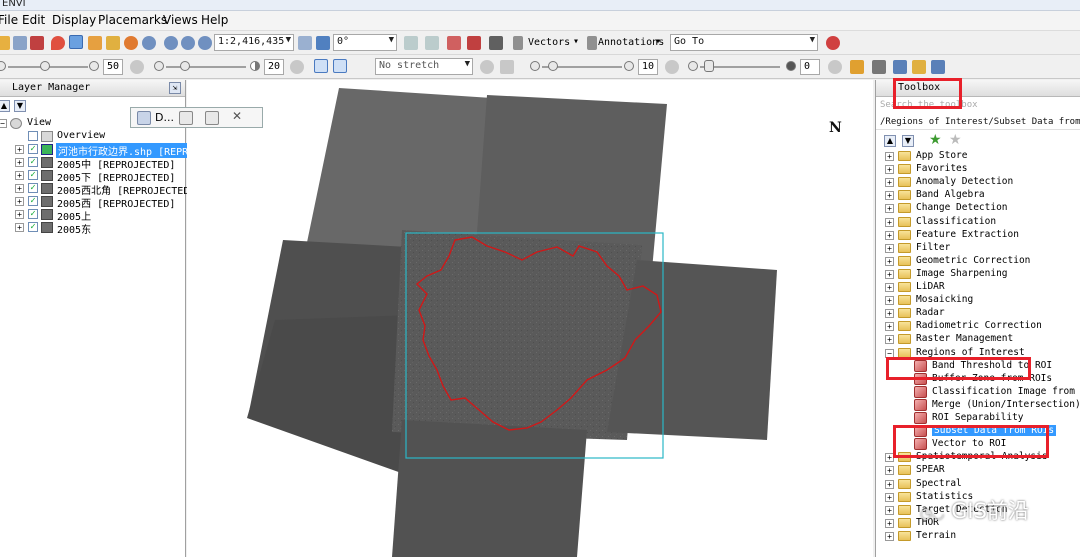 The image size is (1080, 557). What do you see at coordinates (978, 235) in the screenshot?
I see `toolbox-folder: + Feature Extraction` at bounding box center [978, 235].